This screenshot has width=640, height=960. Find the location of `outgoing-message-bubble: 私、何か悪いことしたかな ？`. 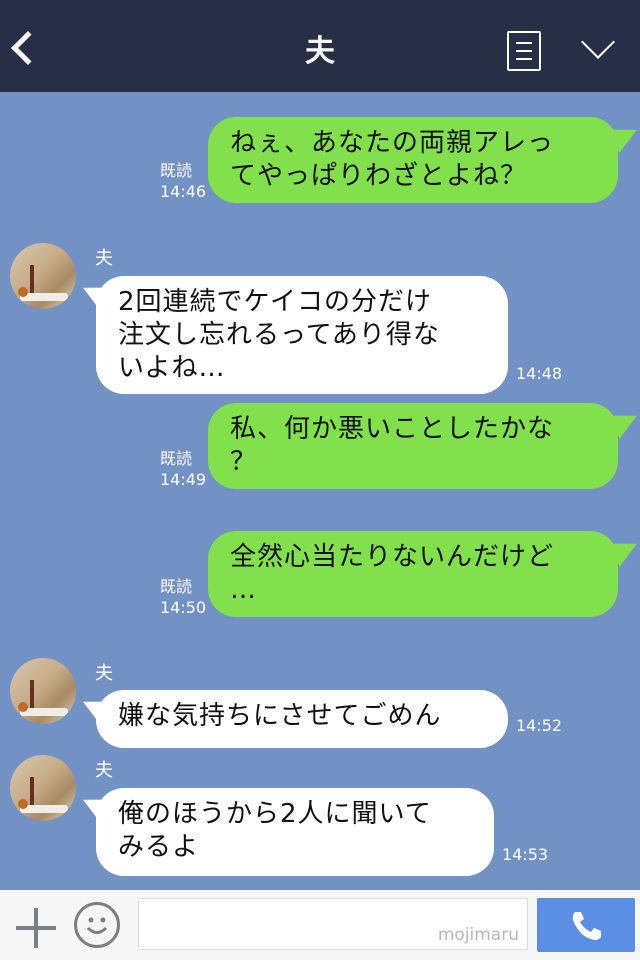

outgoing-message-bubble: 私、何か悪いことしたかな ？ is located at coordinates (413, 446).